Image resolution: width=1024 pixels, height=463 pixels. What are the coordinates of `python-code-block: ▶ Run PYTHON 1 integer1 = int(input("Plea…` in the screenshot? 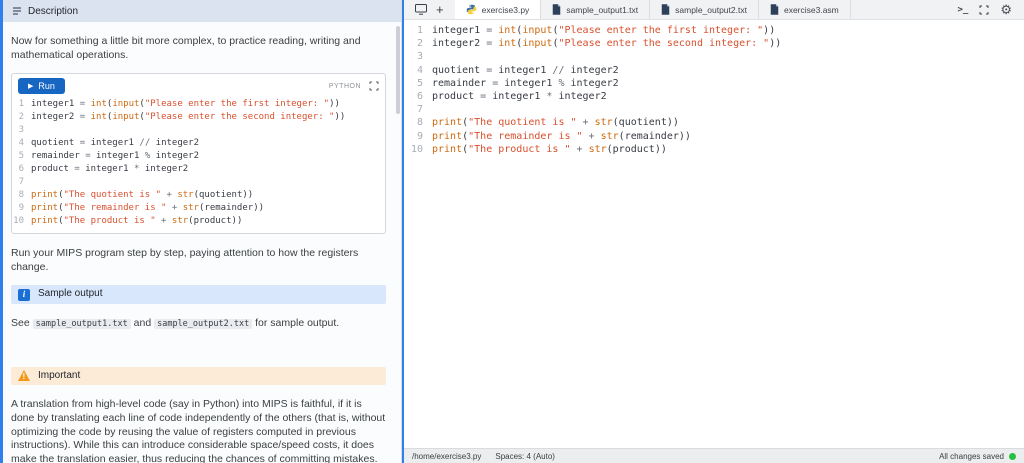 It's located at (198, 154).